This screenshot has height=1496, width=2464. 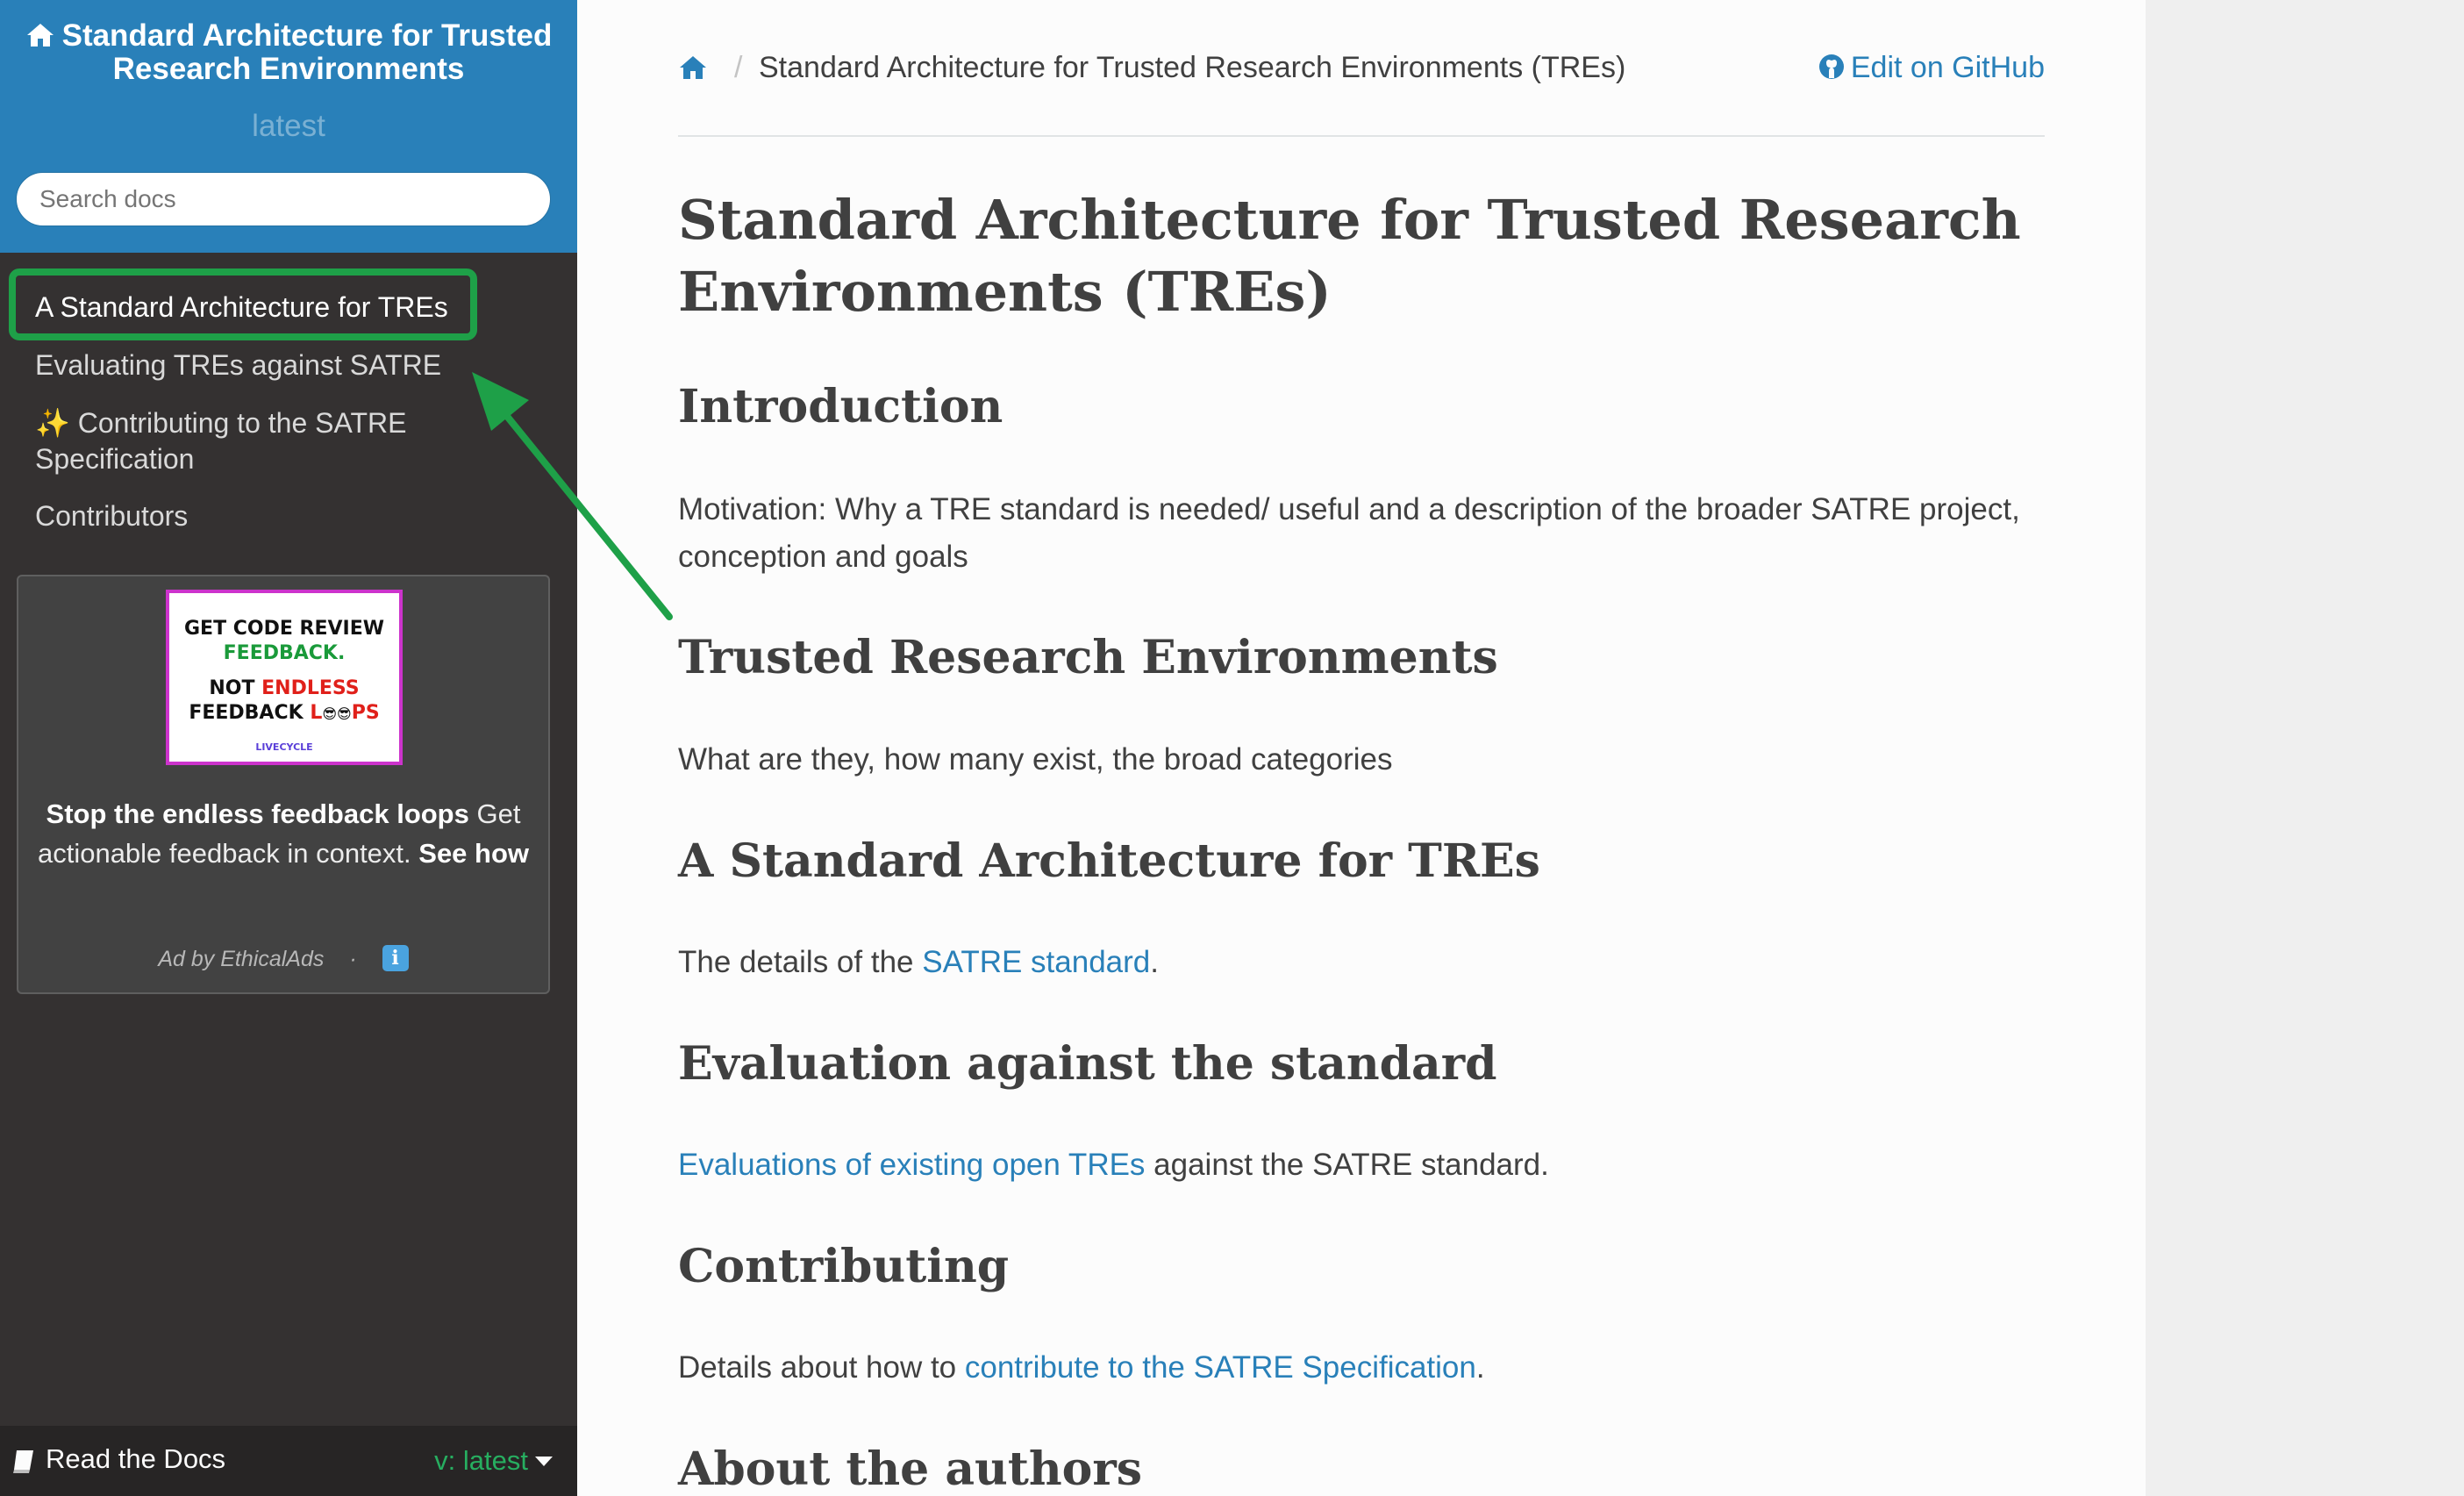 What do you see at coordinates (284, 747) in the screenshot?
I see `ad-brand-logo: LIVECYCLE` at bounding box center [284, 747].